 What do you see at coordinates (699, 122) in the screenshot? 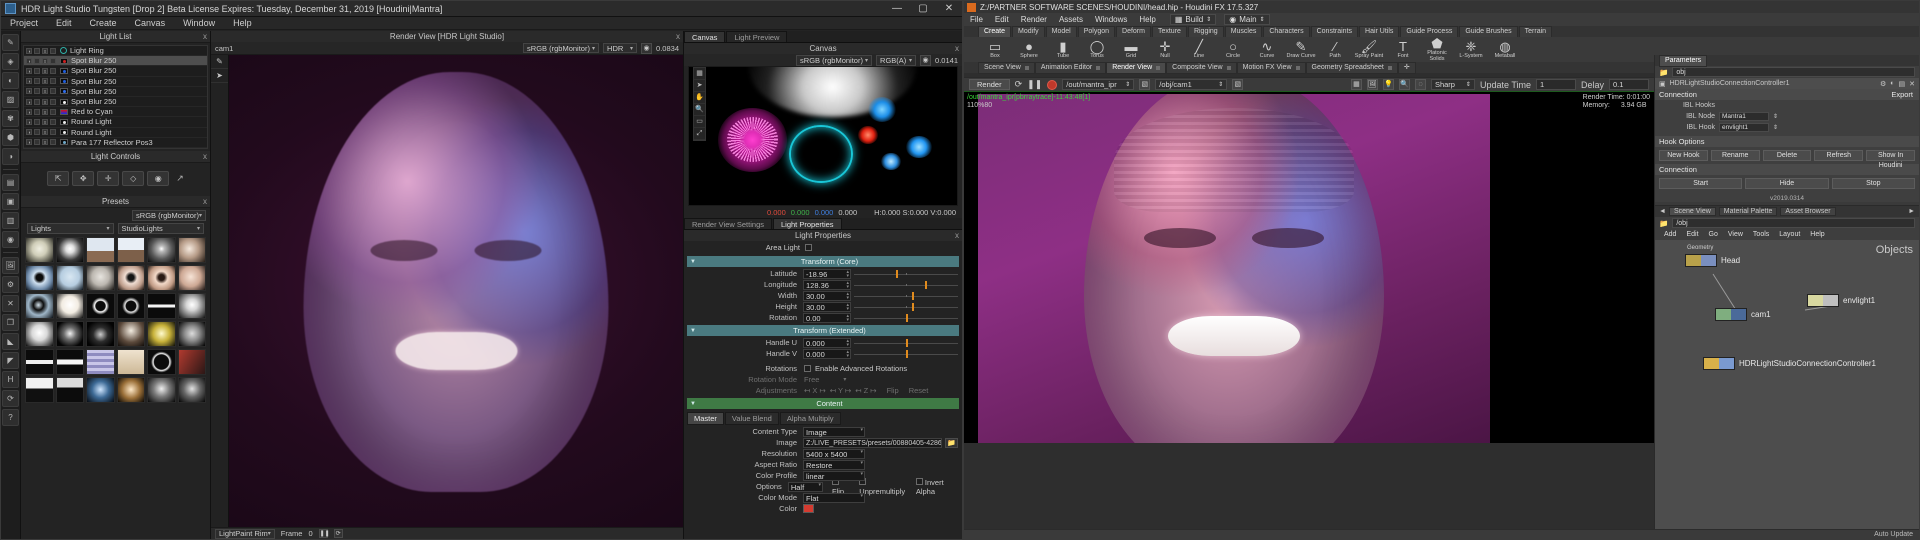
I see `frame-icon: ▭` at bounding box center [699, 122].